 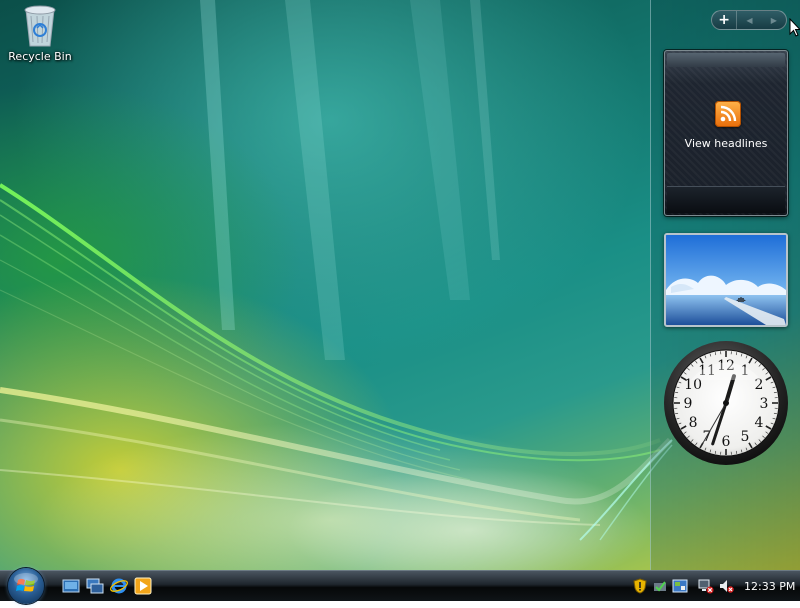 What do you see at coordinates (71, 586) in the screenshot?
I see `show-desktop-icon` at bounding box center [71, 586].